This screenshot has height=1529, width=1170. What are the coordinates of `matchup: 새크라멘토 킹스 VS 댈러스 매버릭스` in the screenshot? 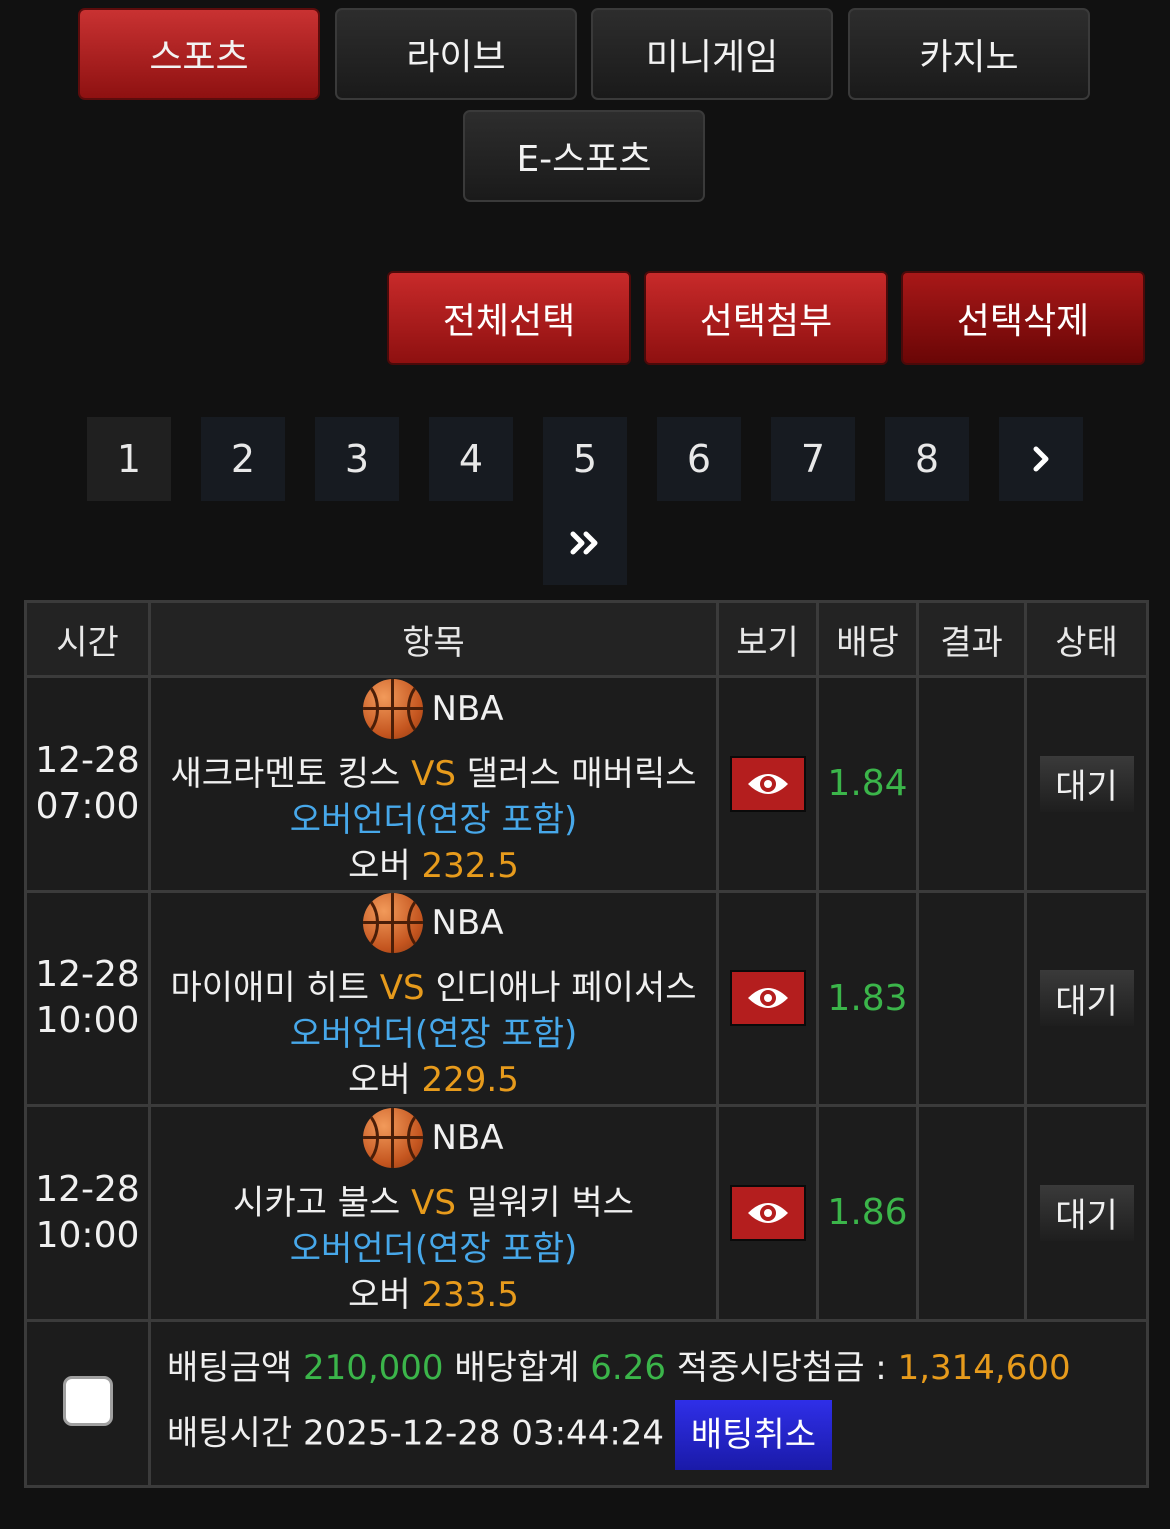 It's located at (433, 774).